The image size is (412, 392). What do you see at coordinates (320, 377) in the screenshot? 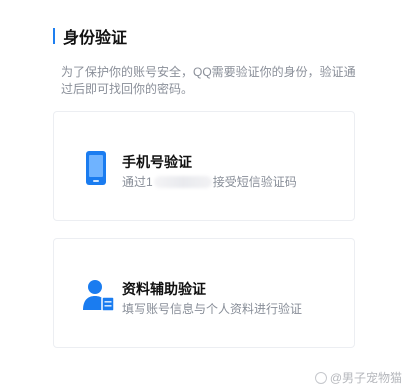
I see `watermark-icon` at bounding box center [320, 377].